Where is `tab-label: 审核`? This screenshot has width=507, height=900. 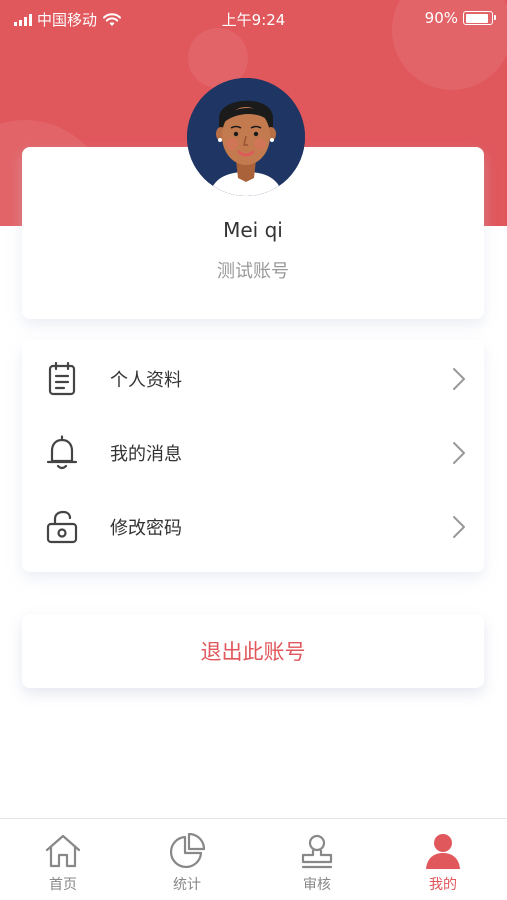 tab-label: 审核 is located at coordinates (317, 885).